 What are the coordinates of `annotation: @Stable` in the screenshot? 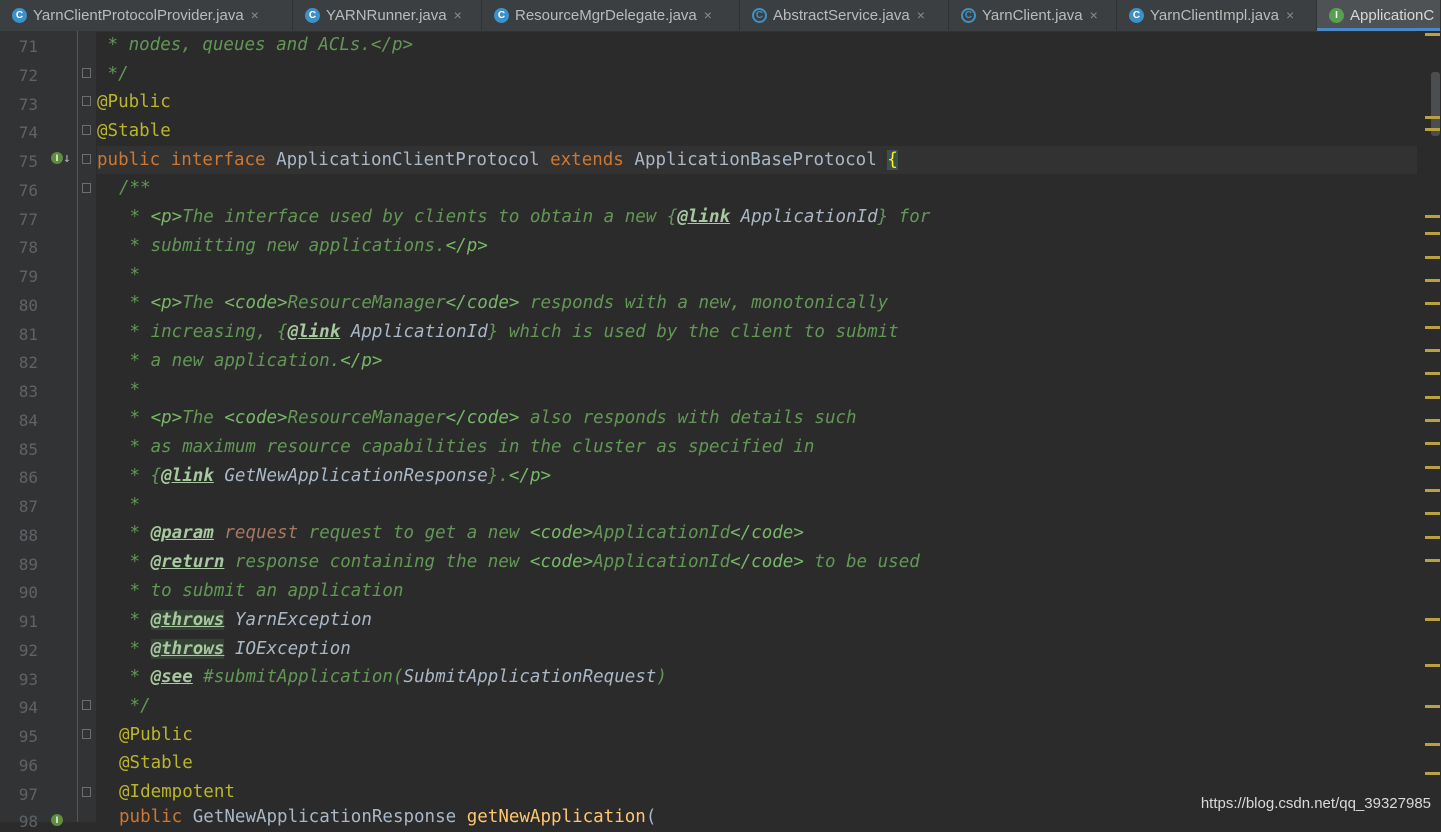 It's located at (156, 763).